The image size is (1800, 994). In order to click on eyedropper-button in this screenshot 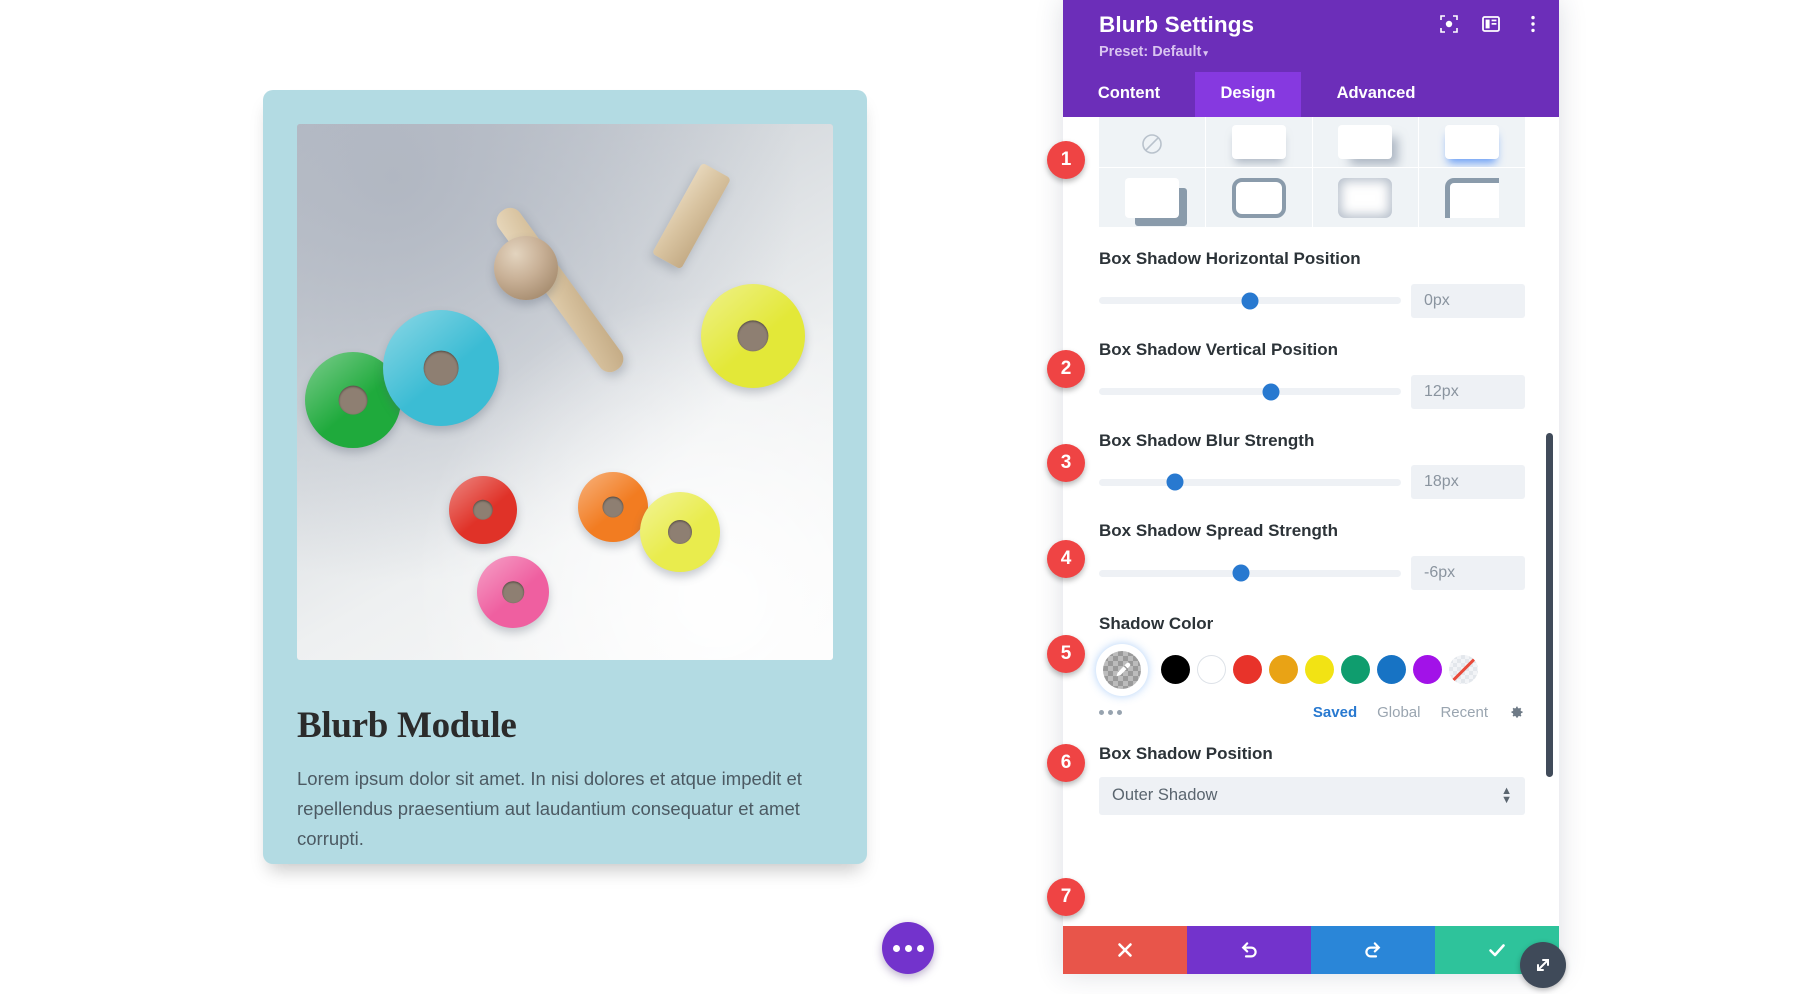, I will do `click(1122, 669)`.